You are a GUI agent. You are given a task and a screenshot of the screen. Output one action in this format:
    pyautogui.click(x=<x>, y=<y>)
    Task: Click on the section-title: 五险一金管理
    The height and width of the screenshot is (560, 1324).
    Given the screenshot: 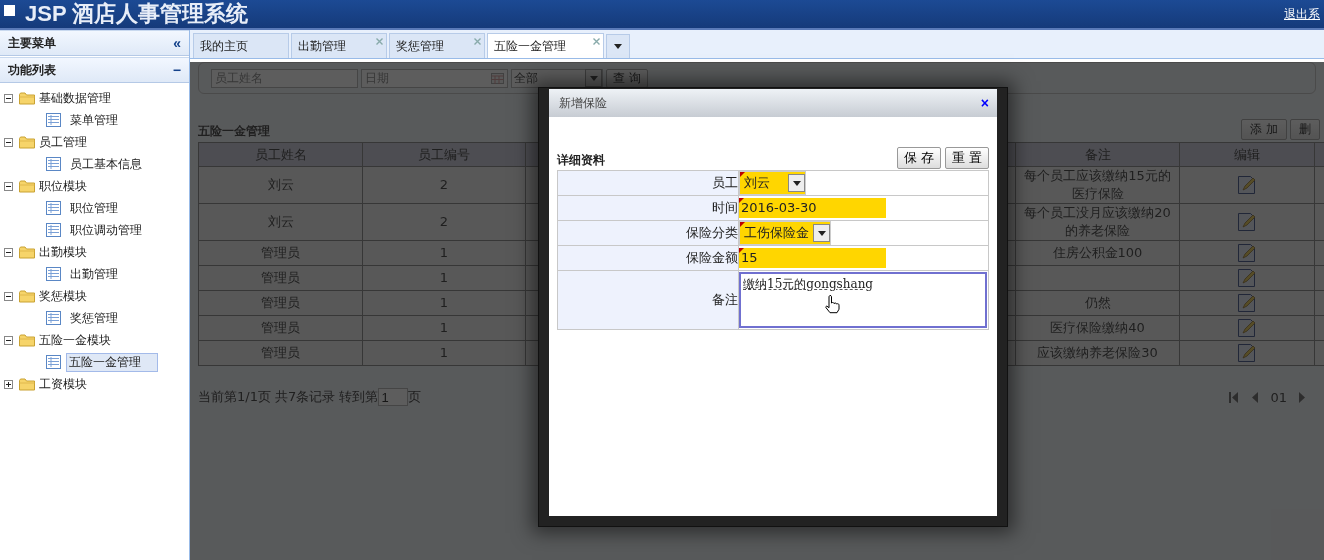 What is the action you would take?
    pyautogui.click(x=234, y=131)
    